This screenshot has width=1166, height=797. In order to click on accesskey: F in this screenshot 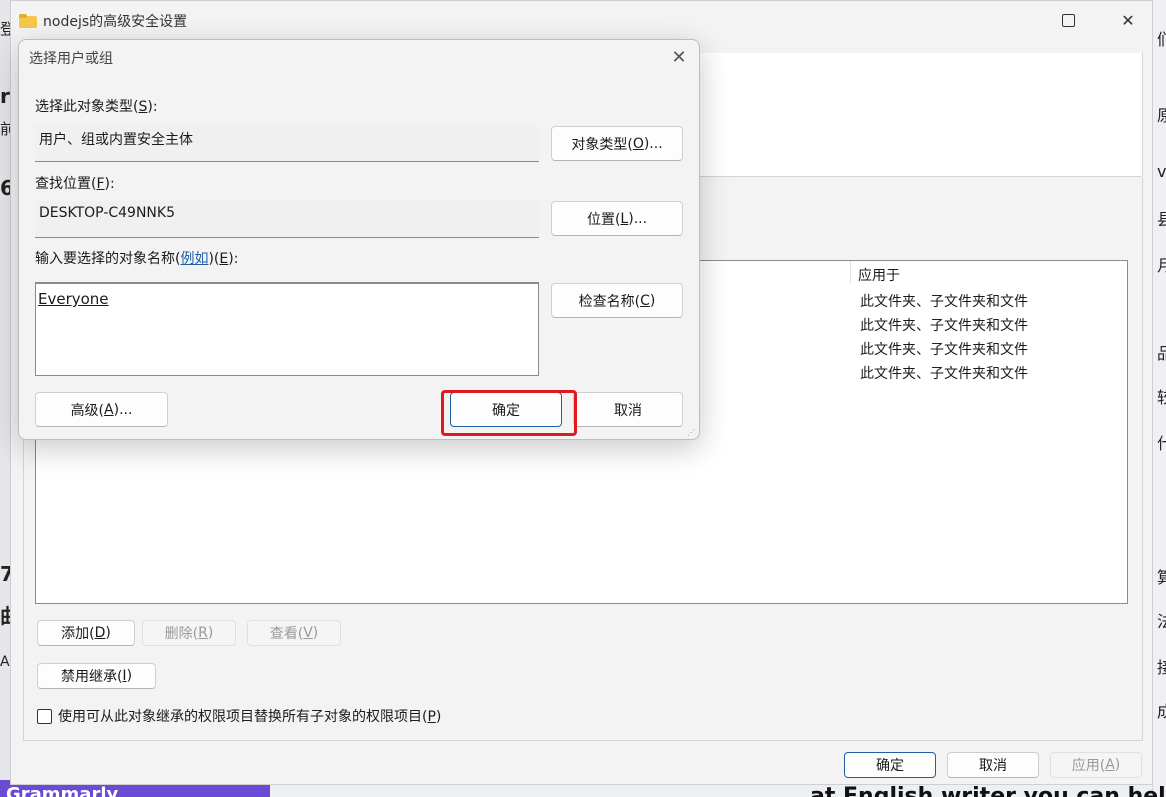, I will do `click(100, 184)`.